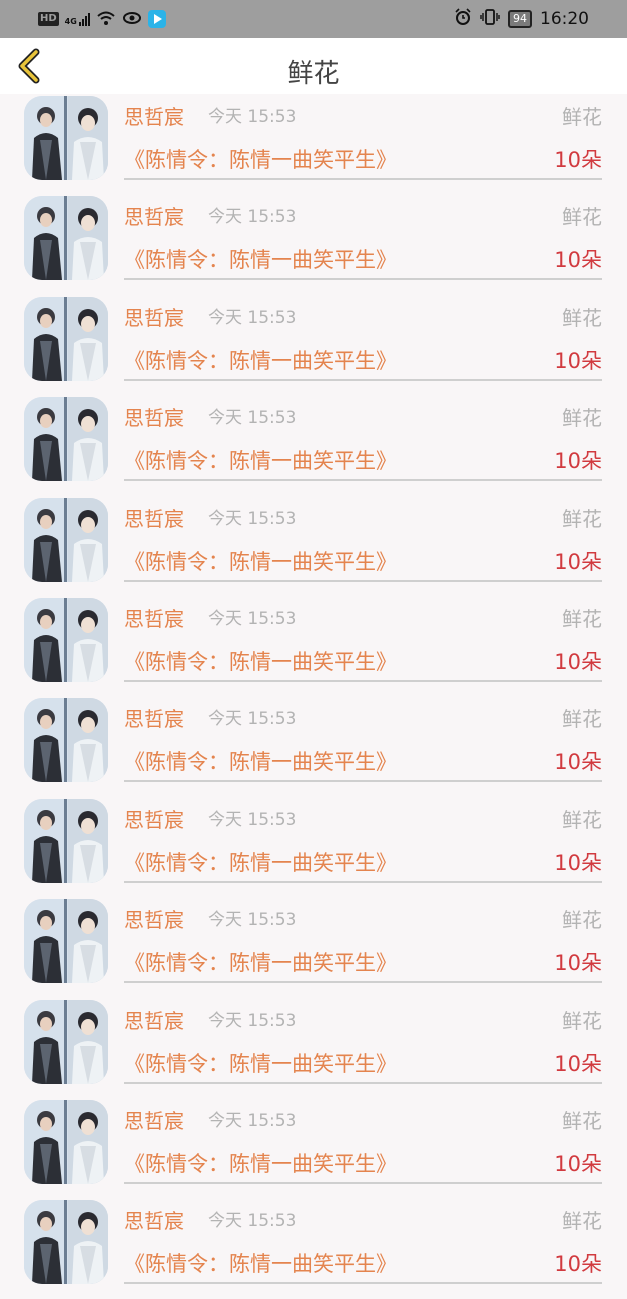 The width and height of the screenshot is (627, 1299). What do you see at coordinates (313, 74) in the screenshot?
I see `page-title: 鲜花` at bounding box center [313, 74].